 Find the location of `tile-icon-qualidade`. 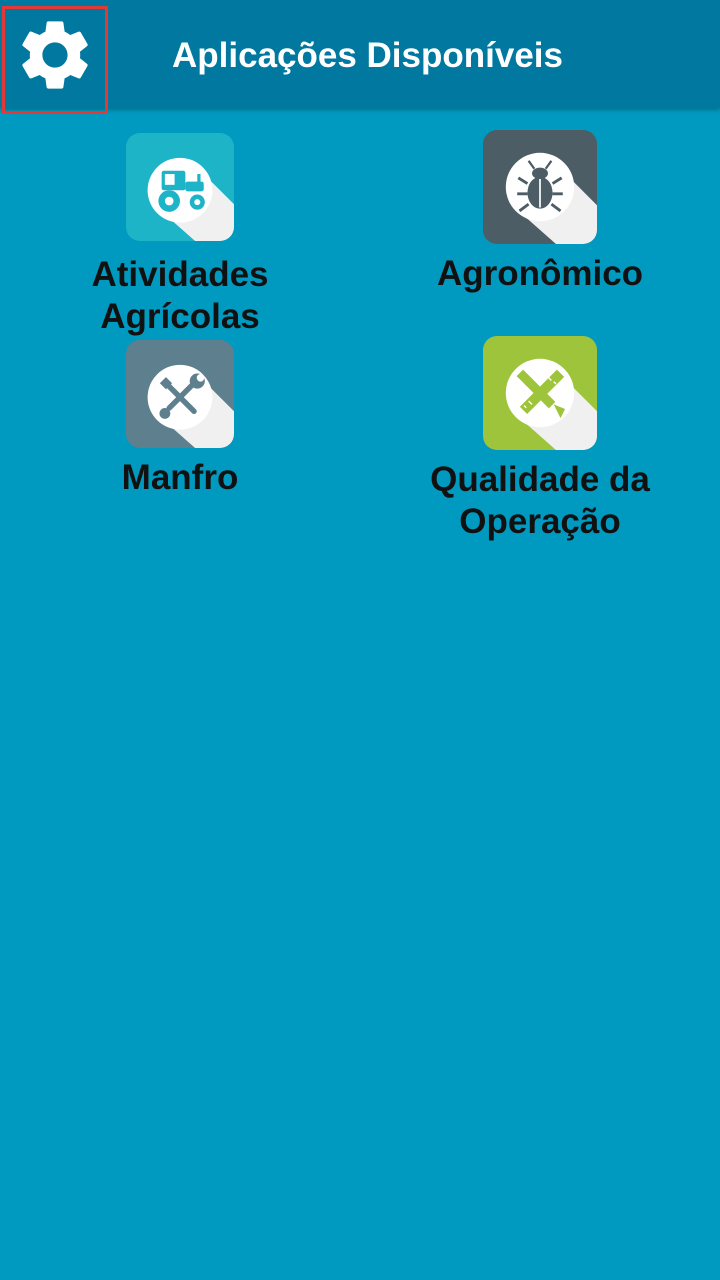

tile-icon-qualidade is located at coordinates (540, 393).